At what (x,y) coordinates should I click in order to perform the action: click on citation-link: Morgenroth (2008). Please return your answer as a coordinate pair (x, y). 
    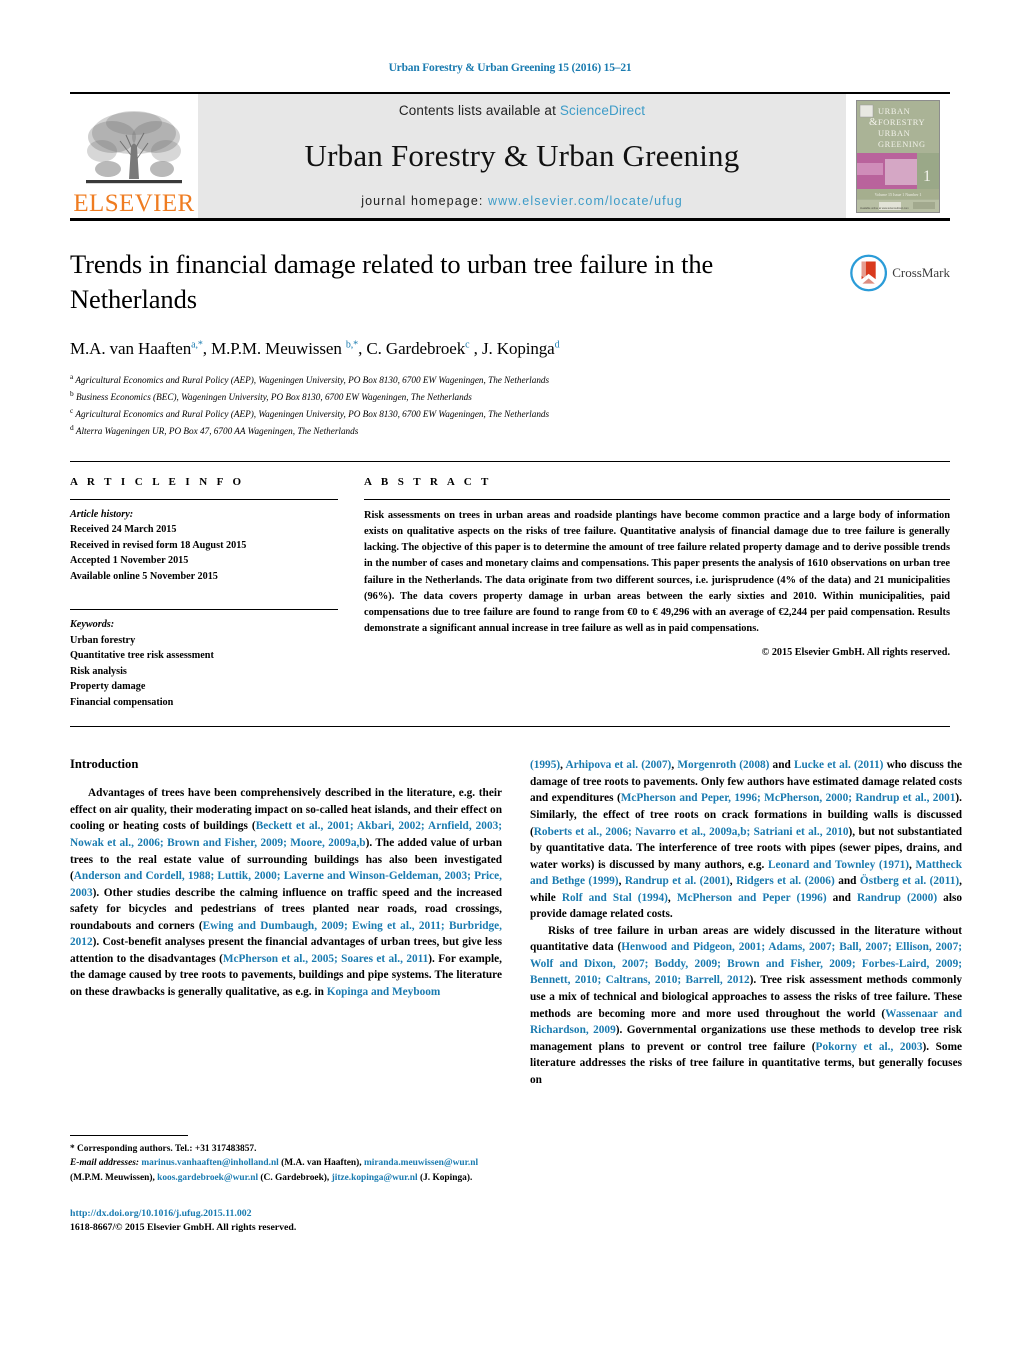
    Looking at the image, I should click on (723, 765).